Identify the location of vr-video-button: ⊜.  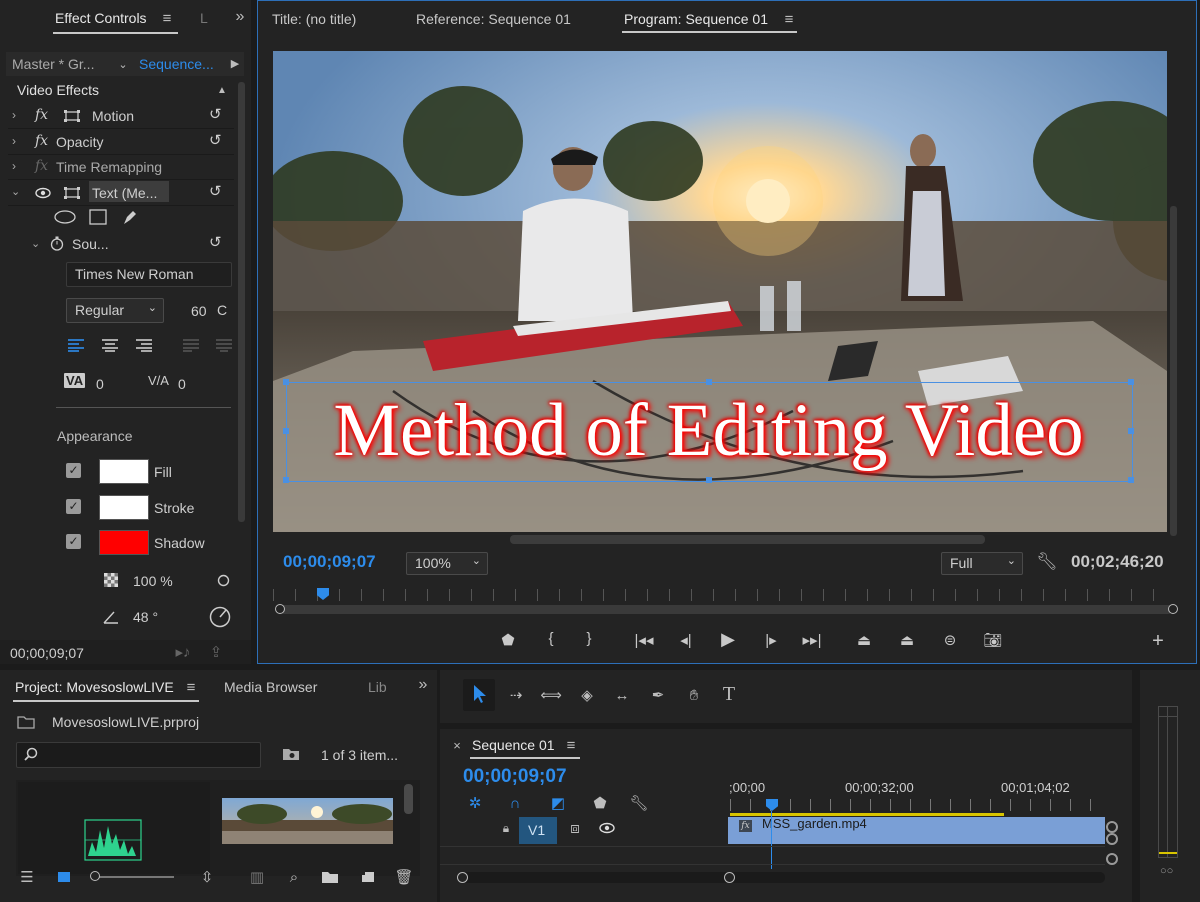
(950, 640).